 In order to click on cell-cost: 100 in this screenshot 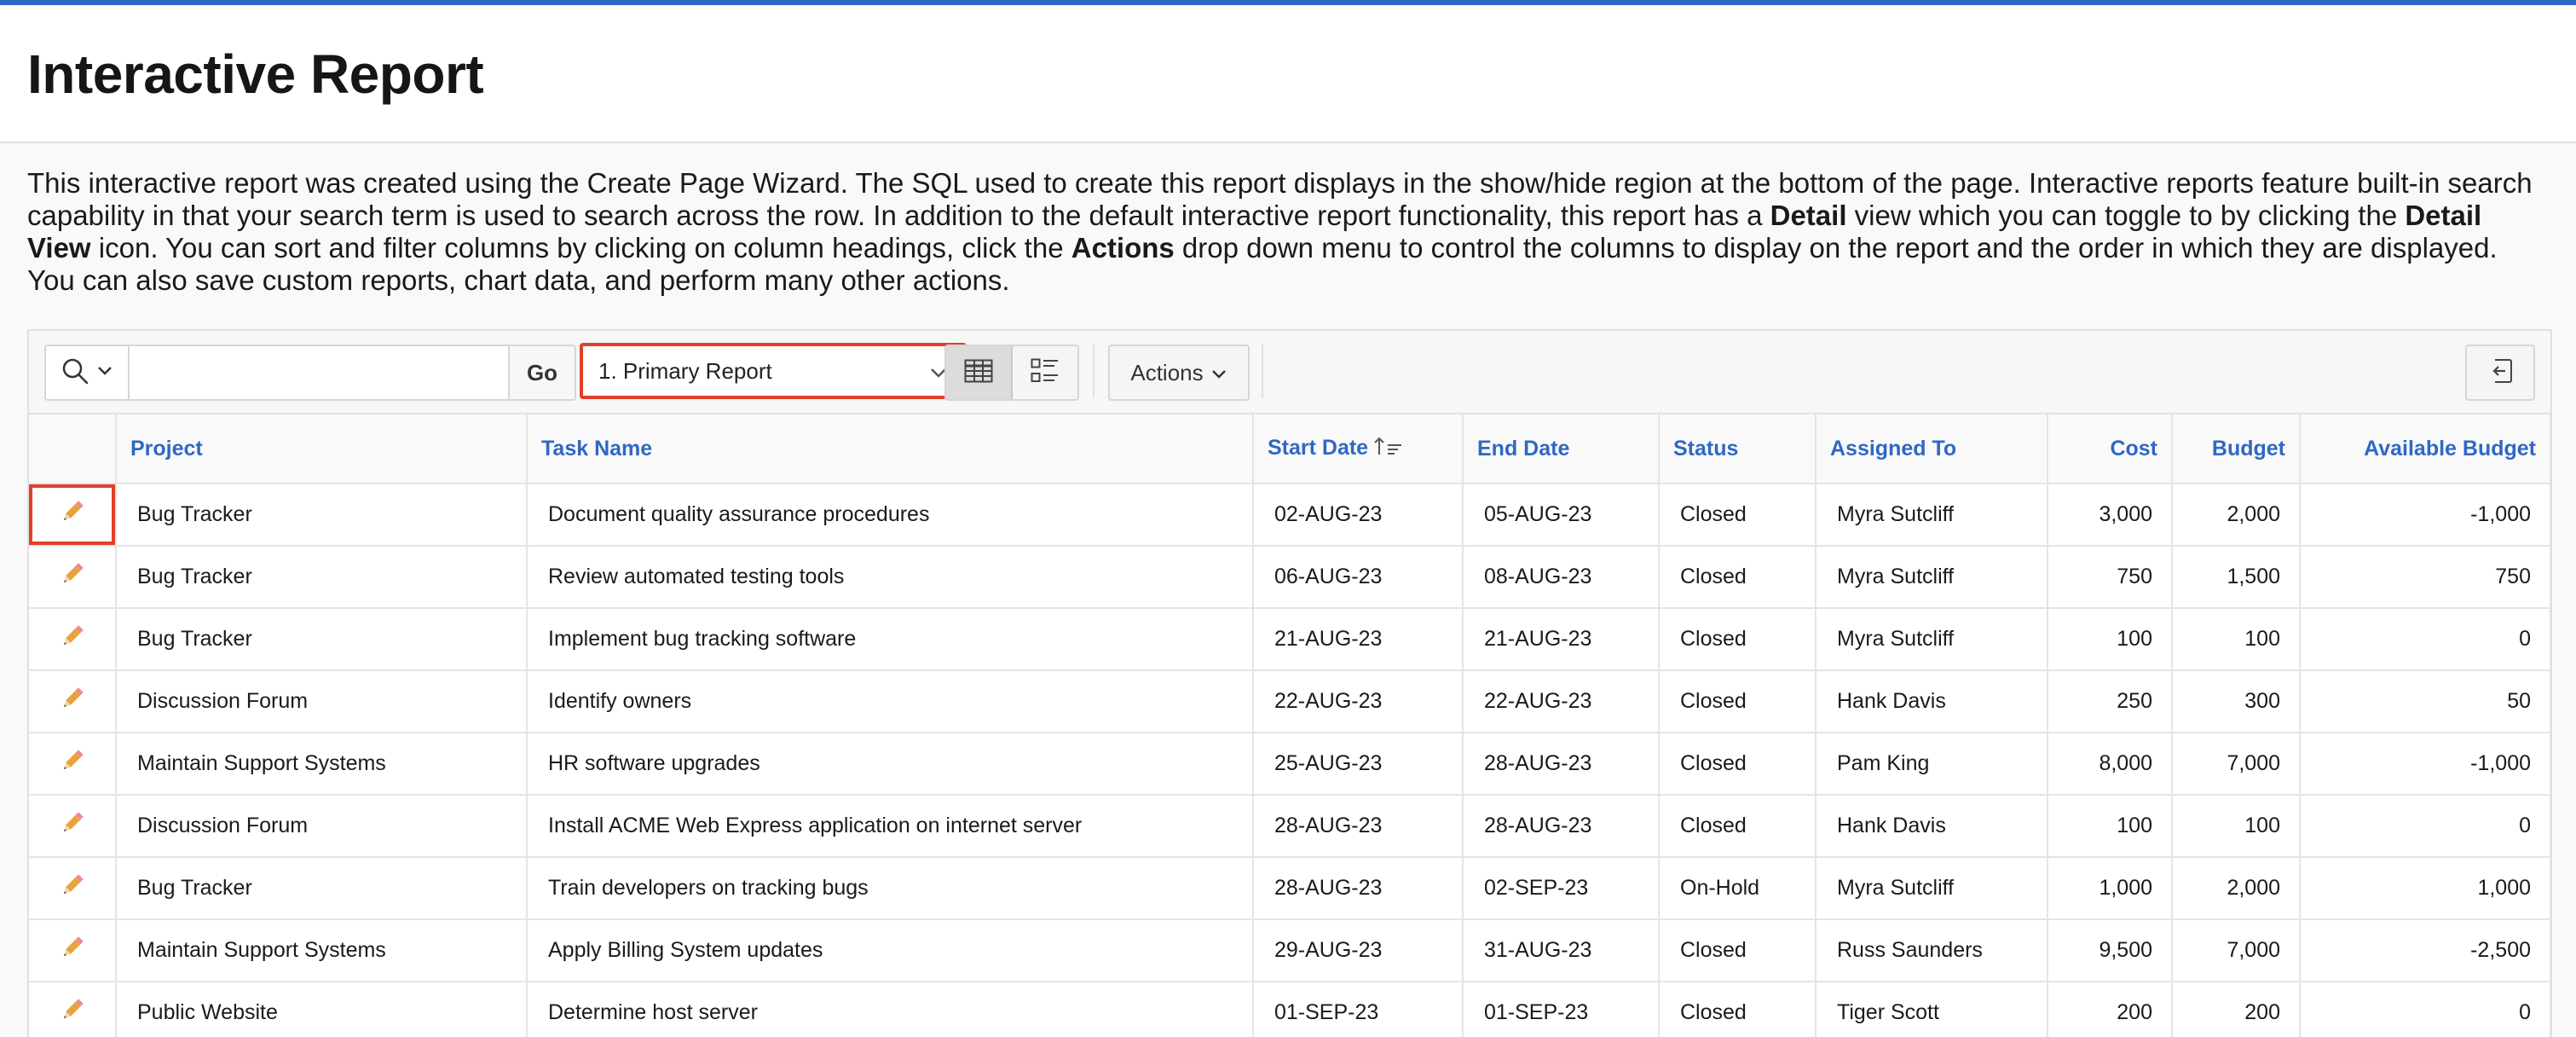, I will do `click(2110, 827)`.